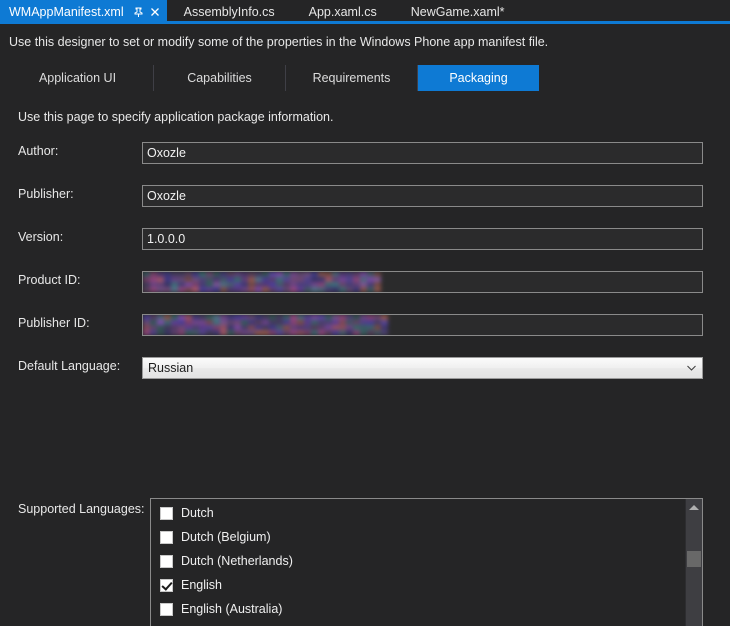 The image size is (730, 626). I want to click on field-row-product-id: Product ID:, so click(365, 282).